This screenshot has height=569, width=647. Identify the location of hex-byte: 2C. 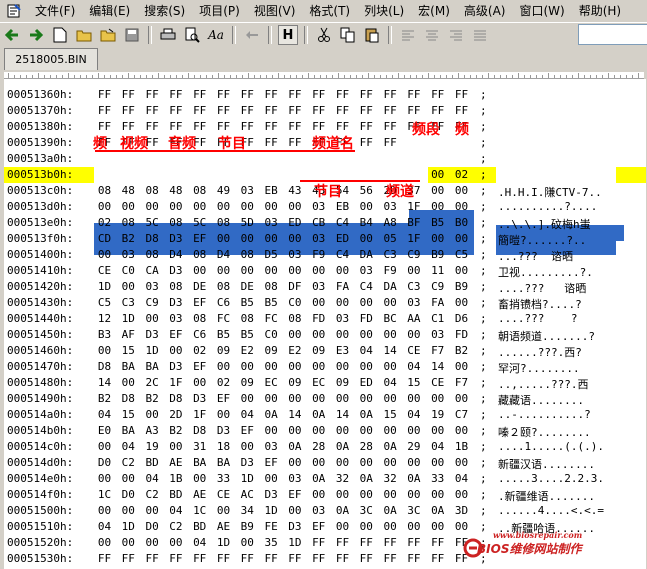
(152, 382).